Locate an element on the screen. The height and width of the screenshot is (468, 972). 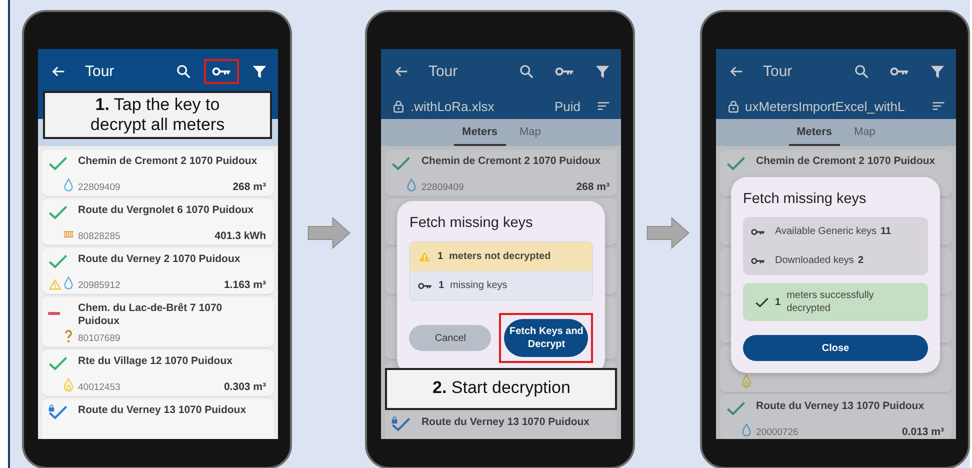
filter-text: Puid is located at coordinates (567, 106).